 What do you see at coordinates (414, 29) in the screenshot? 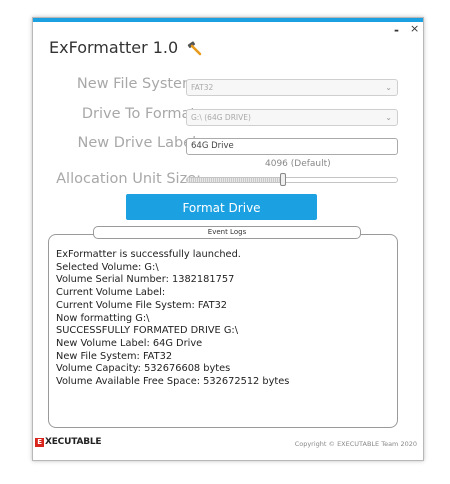
I see `close-button: ×` at bounding box center [414, 29].